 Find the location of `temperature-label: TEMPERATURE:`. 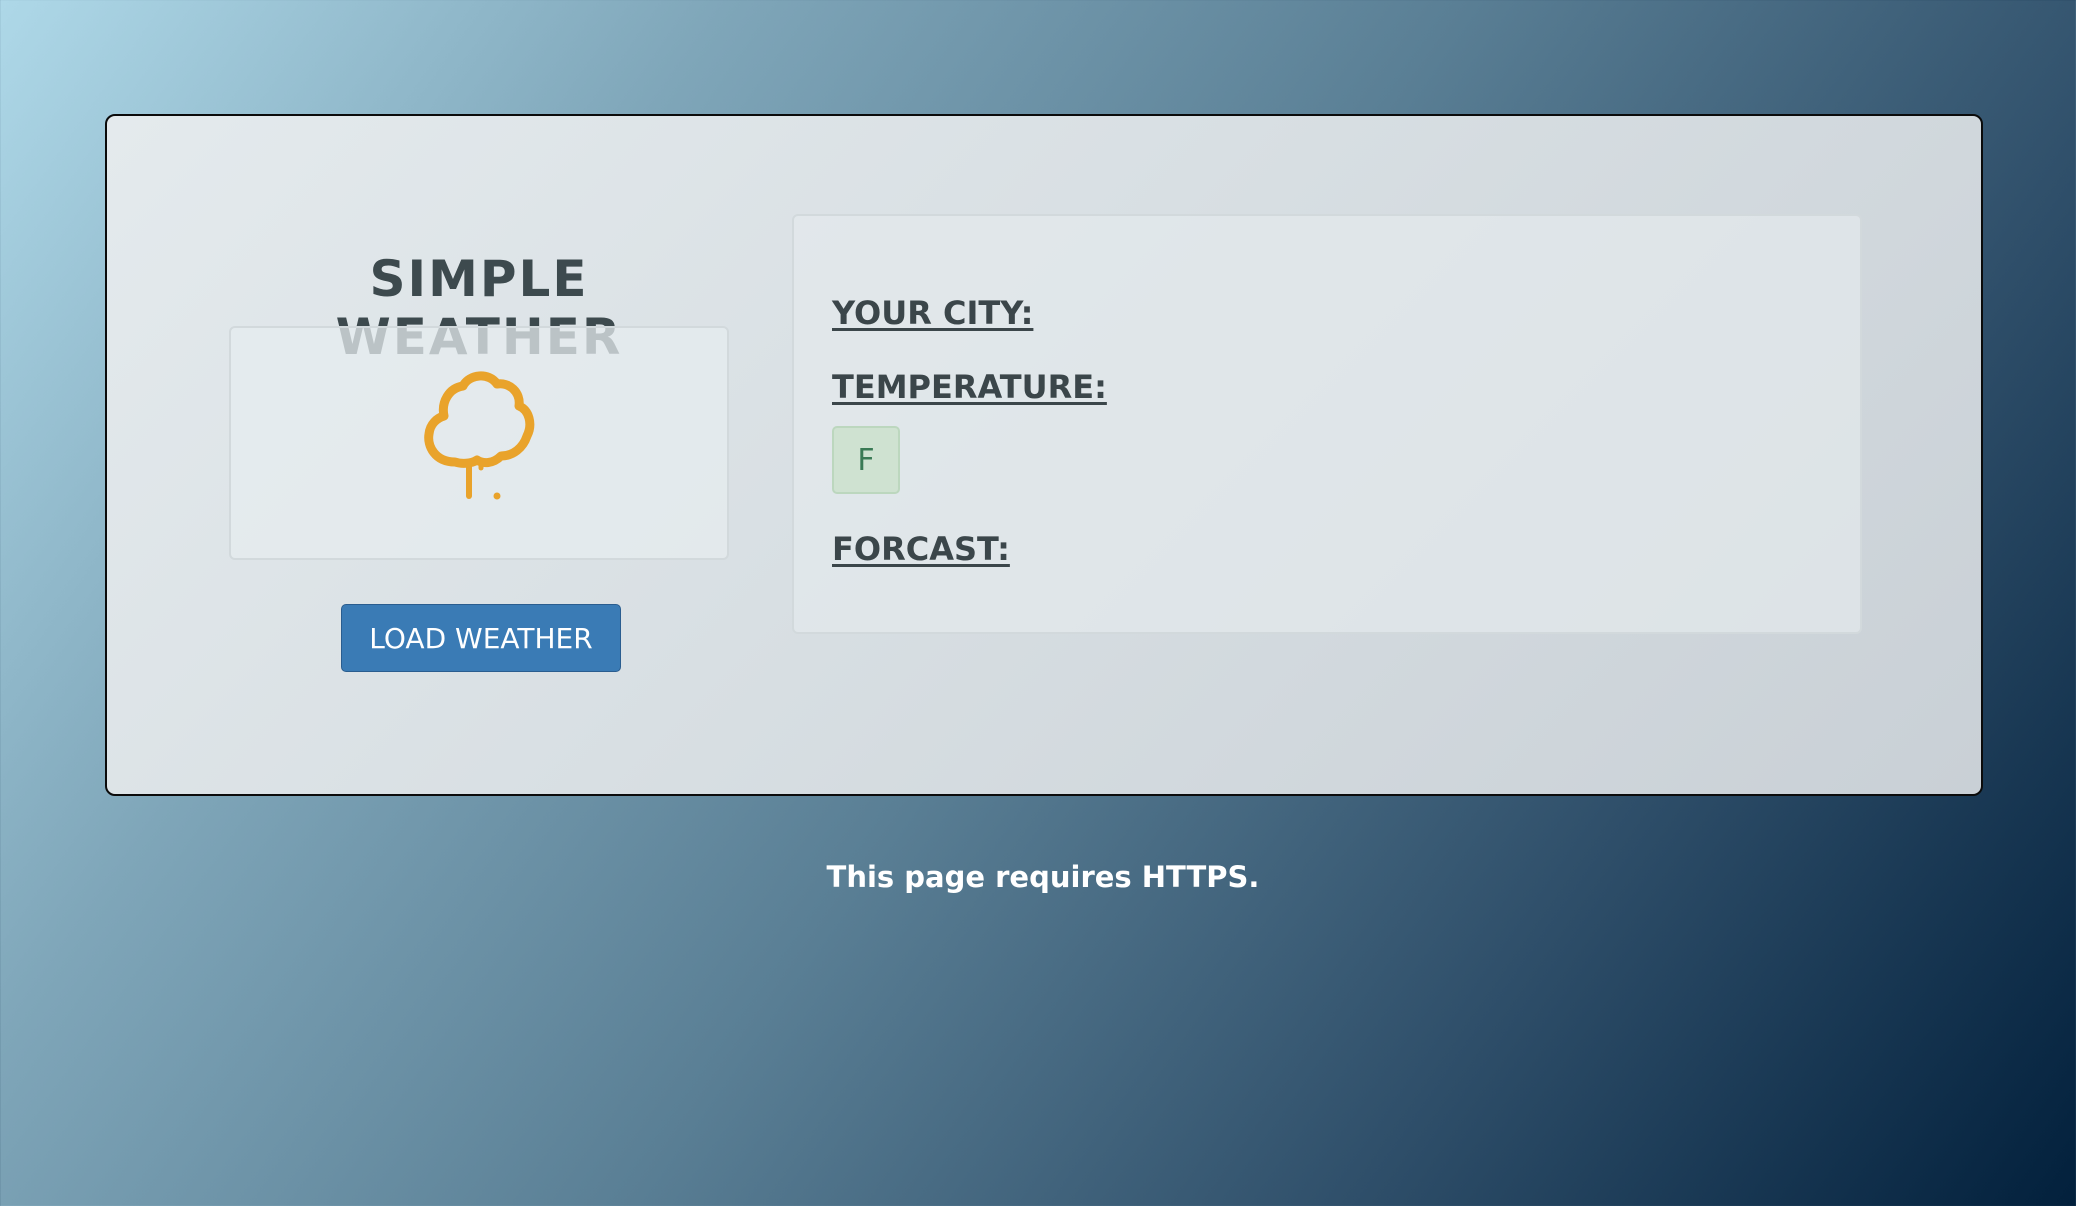

temperature-label: TEMPERATURE: is located at coordinates (969, 387).